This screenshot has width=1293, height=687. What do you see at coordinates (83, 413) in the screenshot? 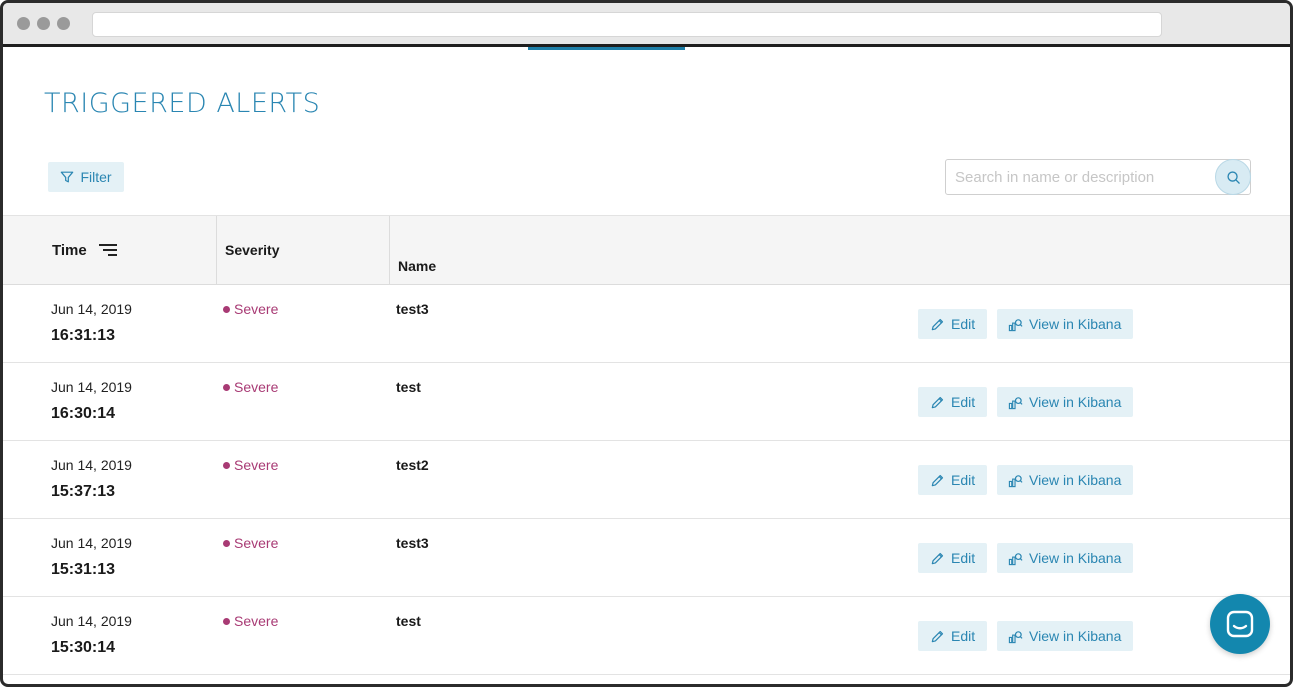
I see `alert-time: 16:30:14` at bounding box center [83, 413].